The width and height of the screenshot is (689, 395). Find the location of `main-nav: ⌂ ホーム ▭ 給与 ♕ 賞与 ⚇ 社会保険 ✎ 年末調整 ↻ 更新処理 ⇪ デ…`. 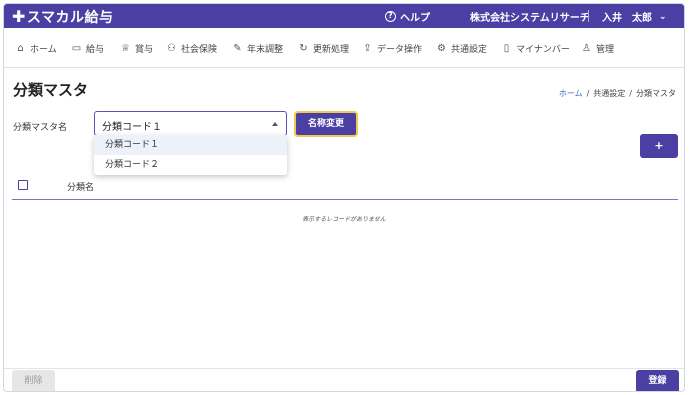

main-nav: ⌂ ホーム ▭ 給与 ♕ 賞与 ⚇ 社会保険 ✎ 年末調整 ↻ 更新処理 ⇪ デ… is located at coordinates (344, 48).